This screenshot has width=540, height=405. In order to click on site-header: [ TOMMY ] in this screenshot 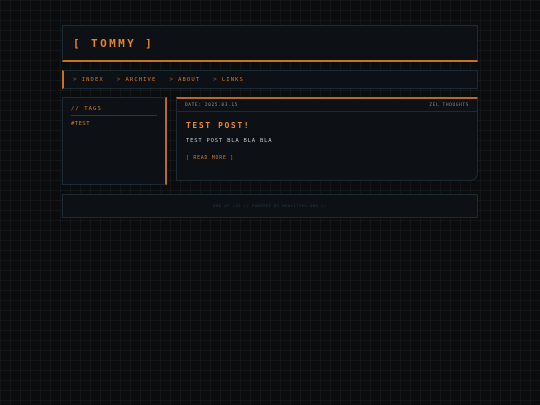, I will do `click(270, 43)`.